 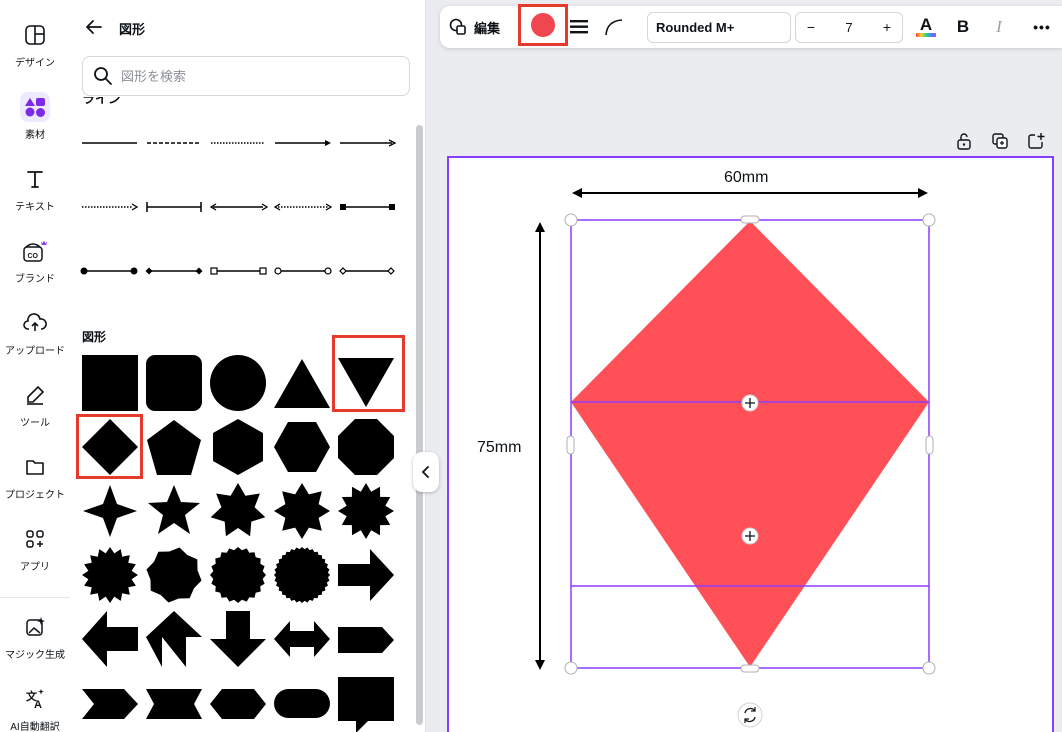 I want to click on shape-ribbon, so click(x=174, y=704).